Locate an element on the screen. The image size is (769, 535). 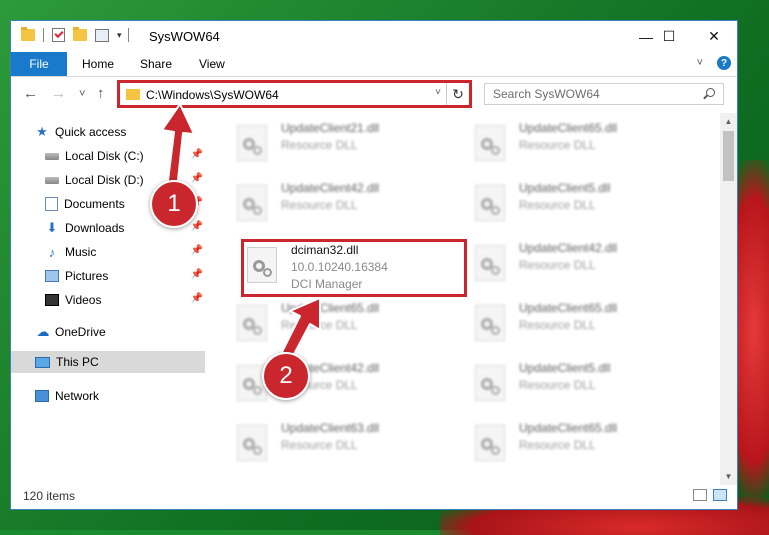
help-icon: ? is located at coordinates (724, 63).